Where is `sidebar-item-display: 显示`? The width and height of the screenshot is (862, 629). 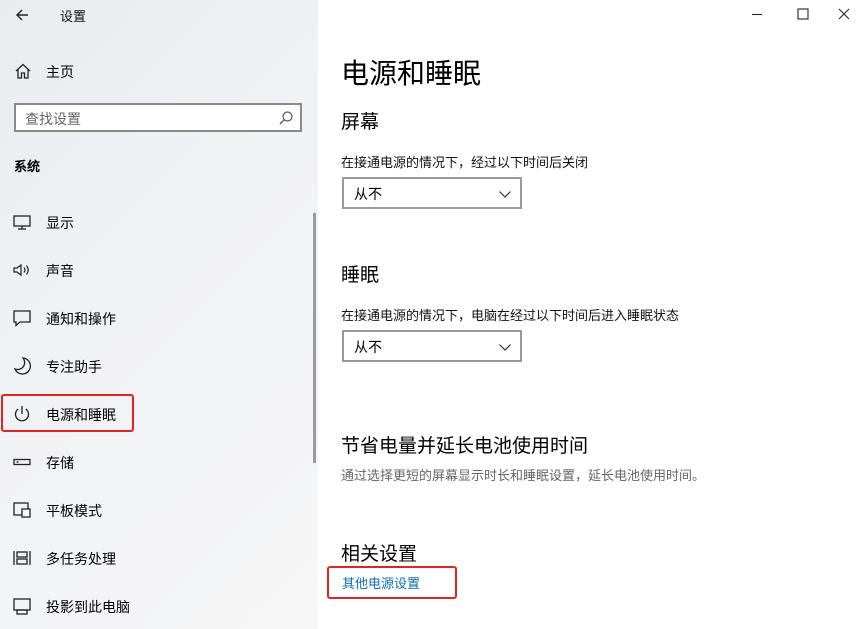 sidebar-item-display: 显示 is located at coordinates (156, 222).